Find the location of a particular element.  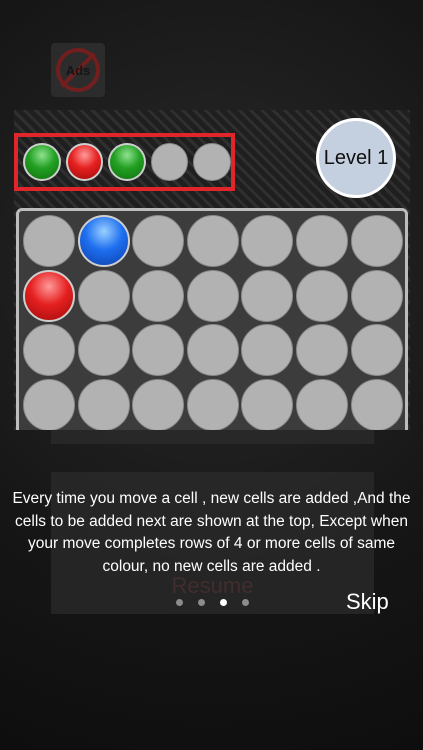

board-cell-blue-ball is located at coordinates (103, 241).